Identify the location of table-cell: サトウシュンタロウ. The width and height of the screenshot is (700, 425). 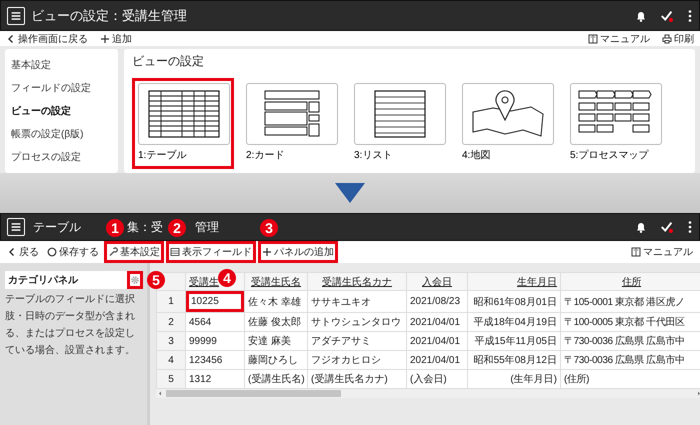
(357, 322).